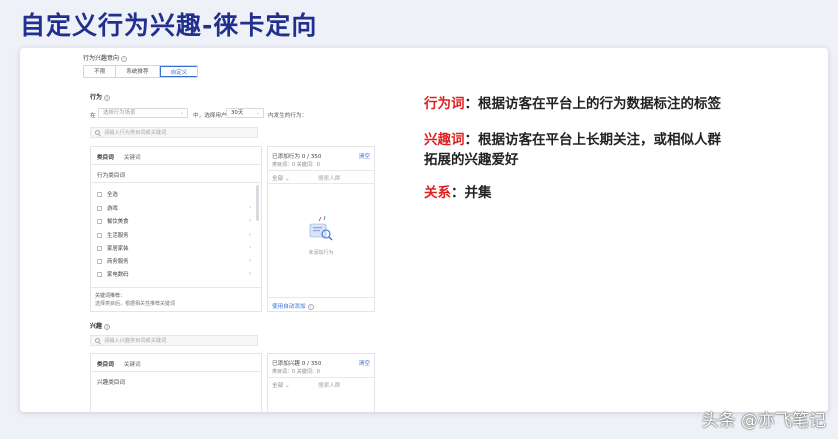 Image resolution: width=838 pixels, height=439 pixels. What do you see at coordinates (593, 140) in the screenshot?
I see `interest-def-1: ：根据访客在平台上长期关注，或相似人群` at bounding box center [593, 140].